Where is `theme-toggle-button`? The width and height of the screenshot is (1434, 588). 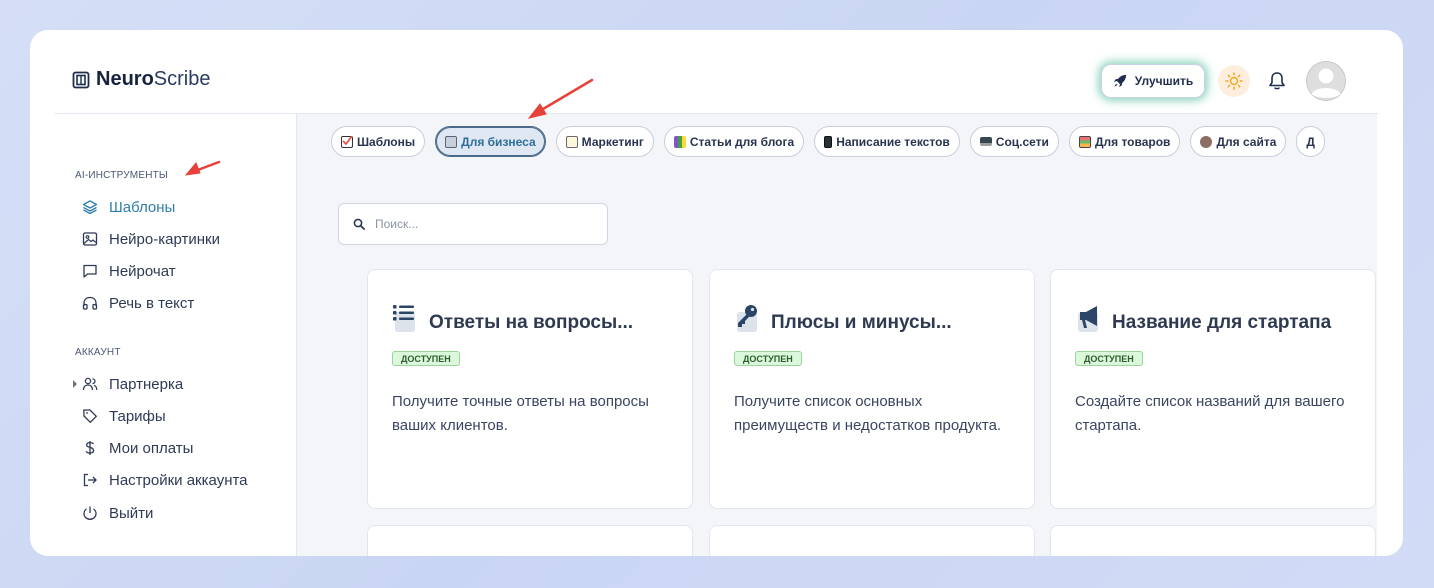 theme-toggle-button is located at coordinates (1234, 81).